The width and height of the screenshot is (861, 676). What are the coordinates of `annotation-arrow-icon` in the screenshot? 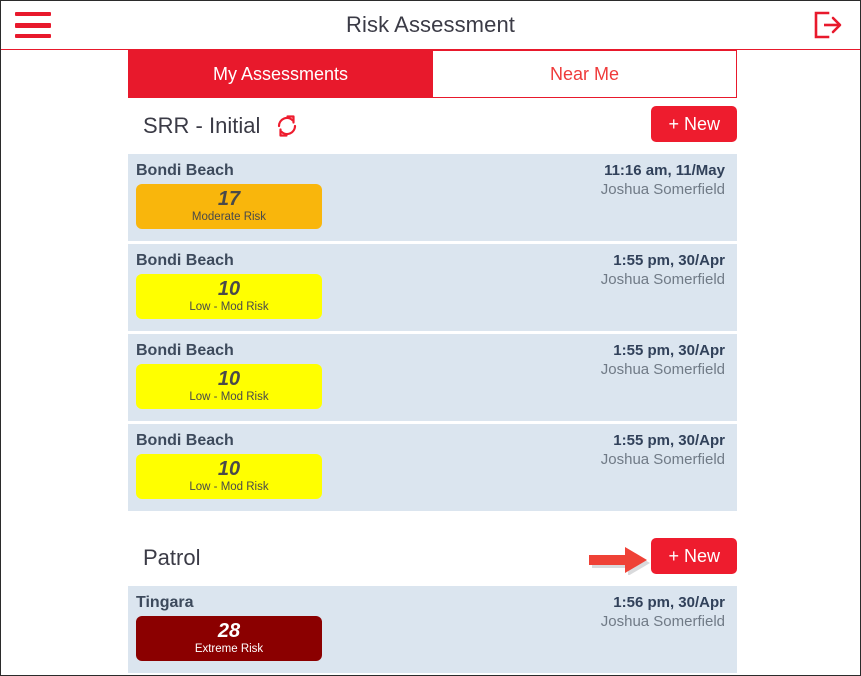 It's located at (623, 560).